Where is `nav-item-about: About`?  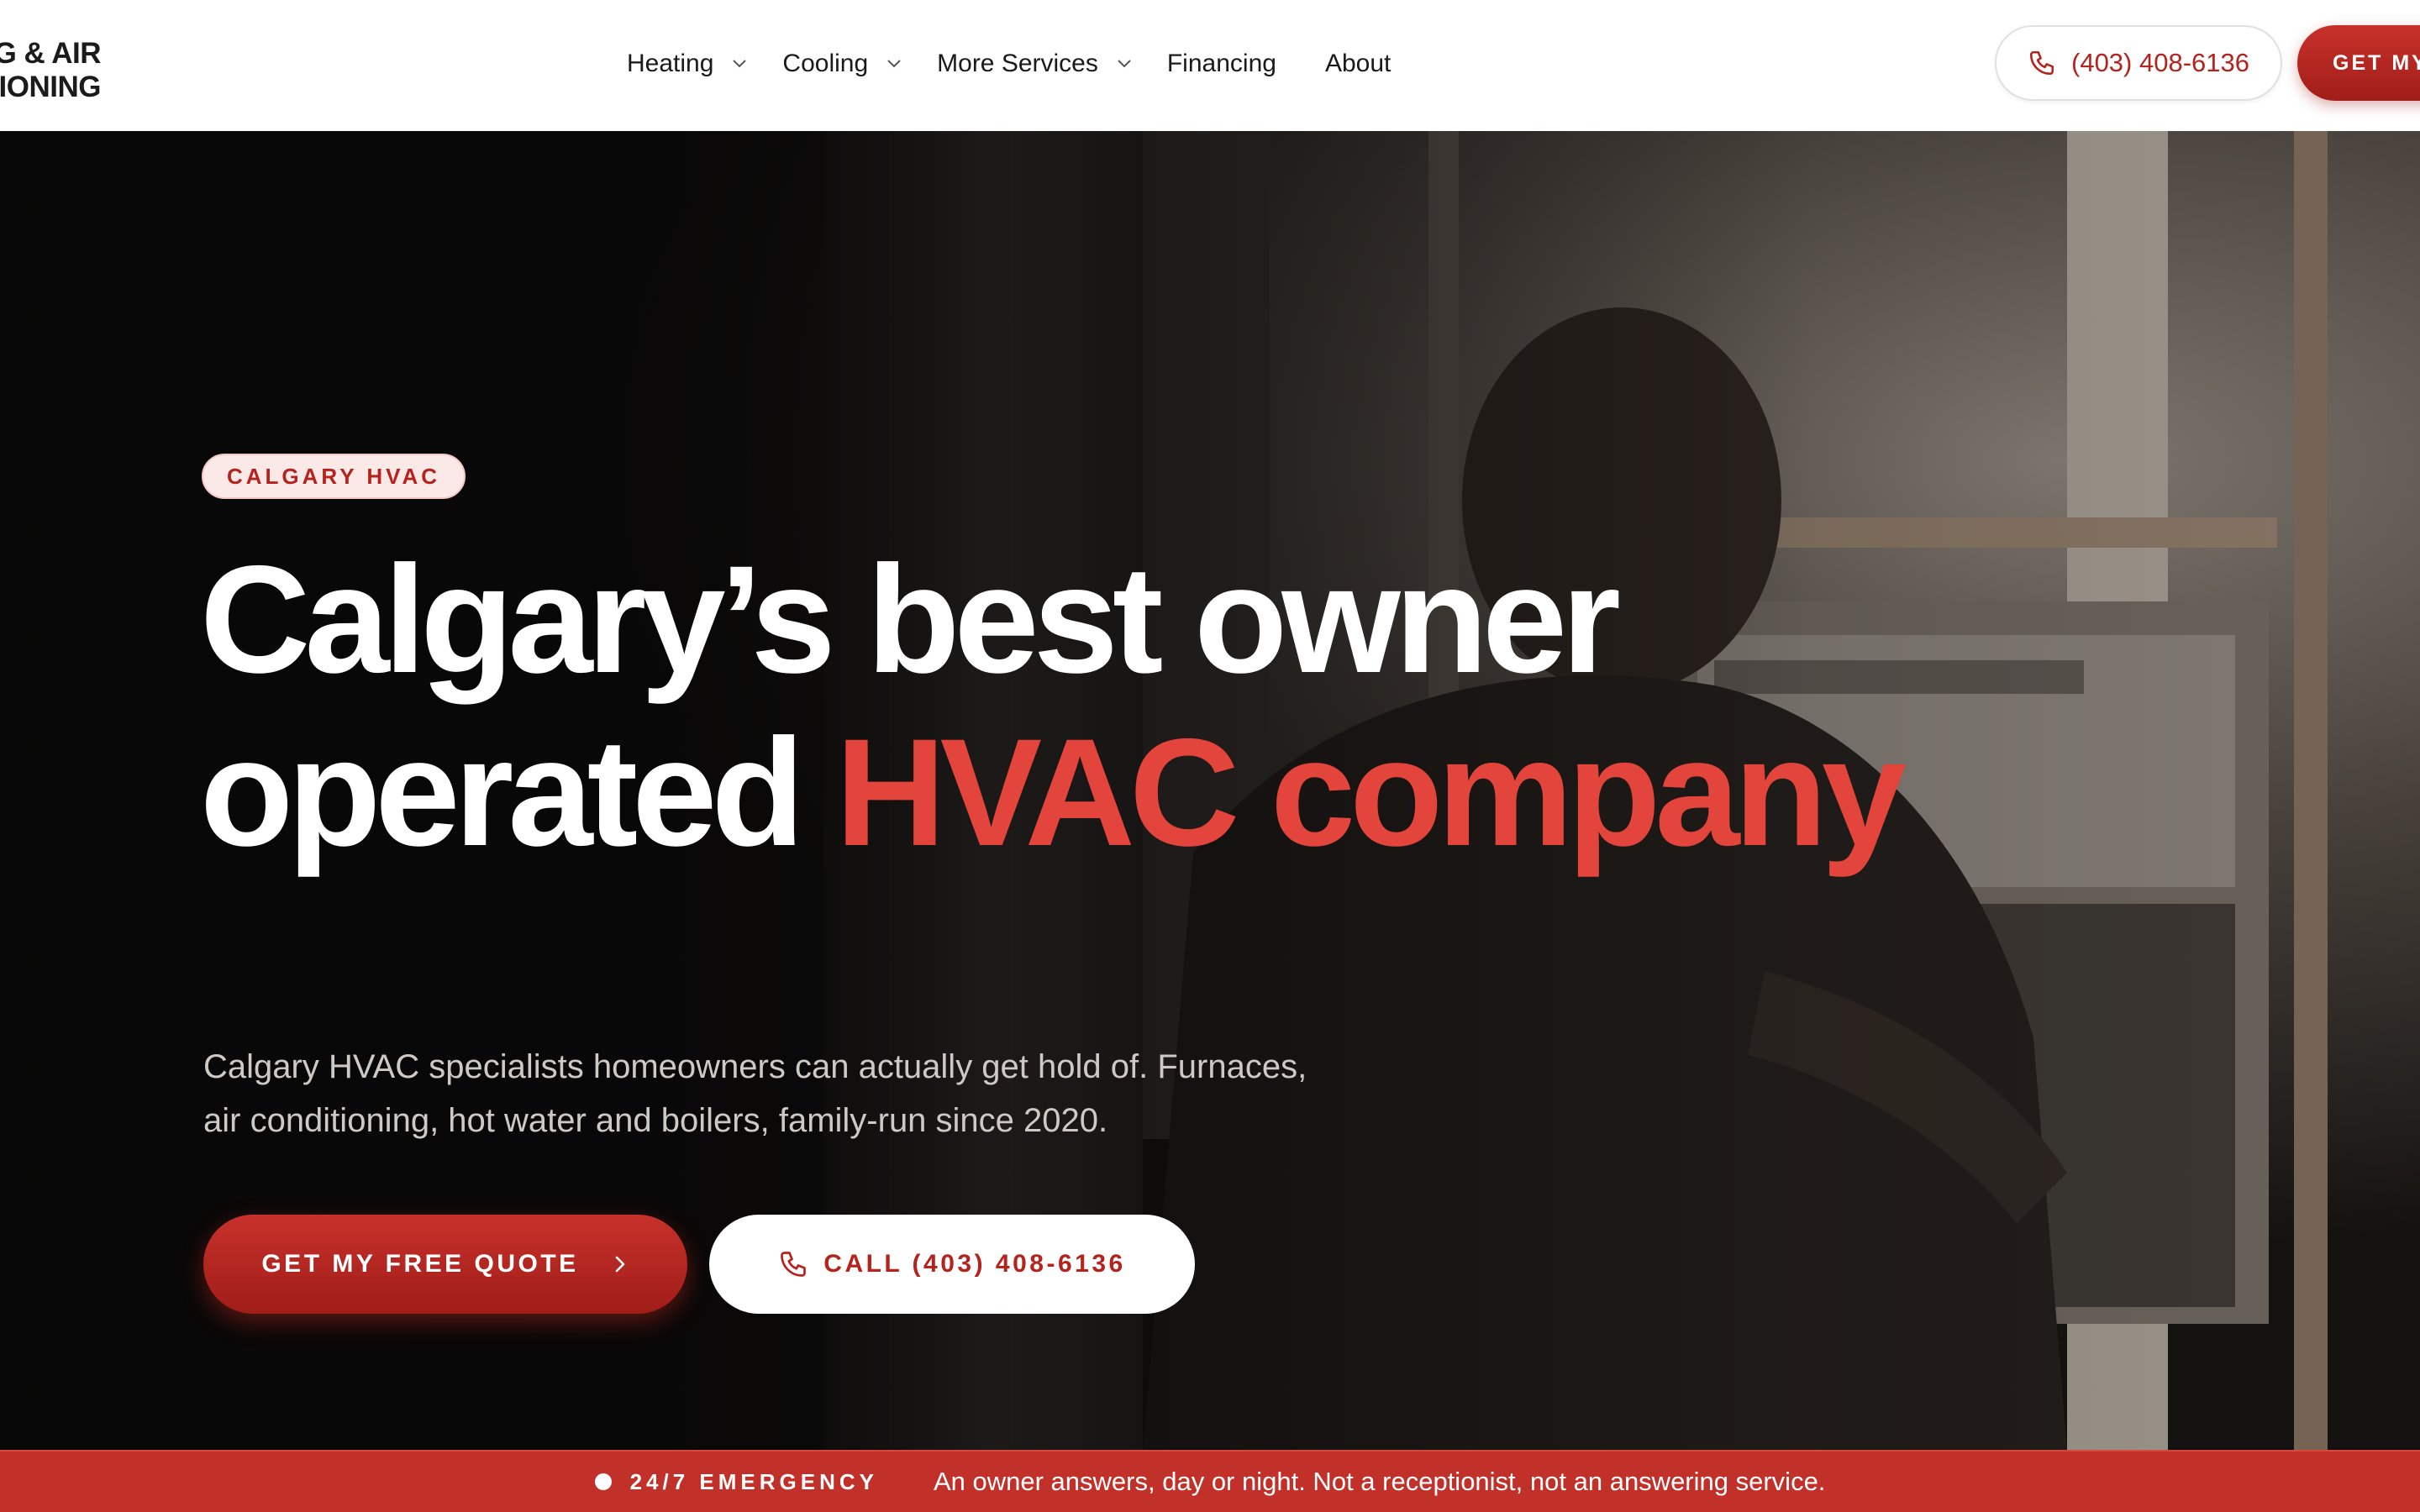 nav-item-about: About is located at coordinates (1358, 64).